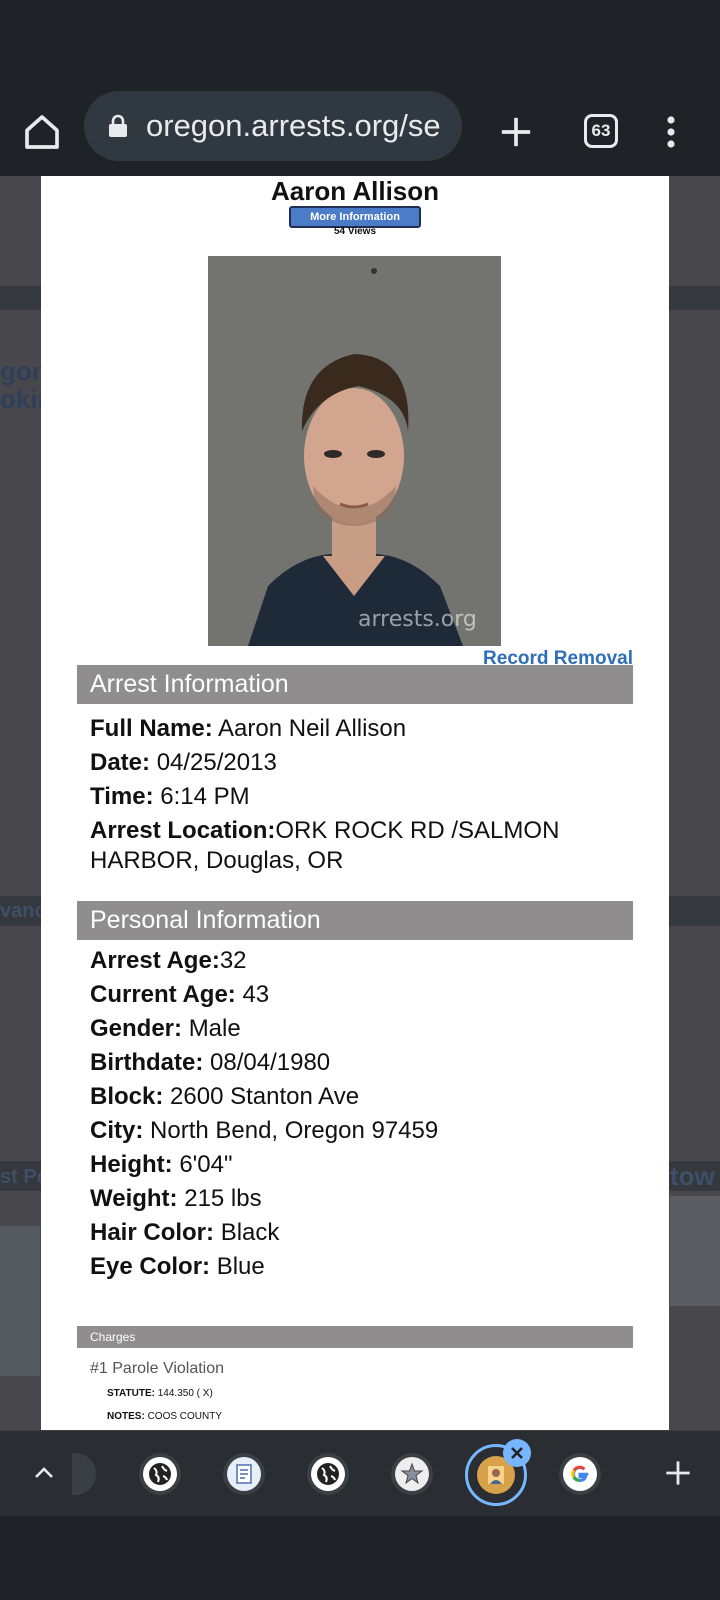 Image resolution: width=720 pixels, height=1600 pixels. I want to click on weight-row: Weight: 215 lbs, so click(176, 1198).